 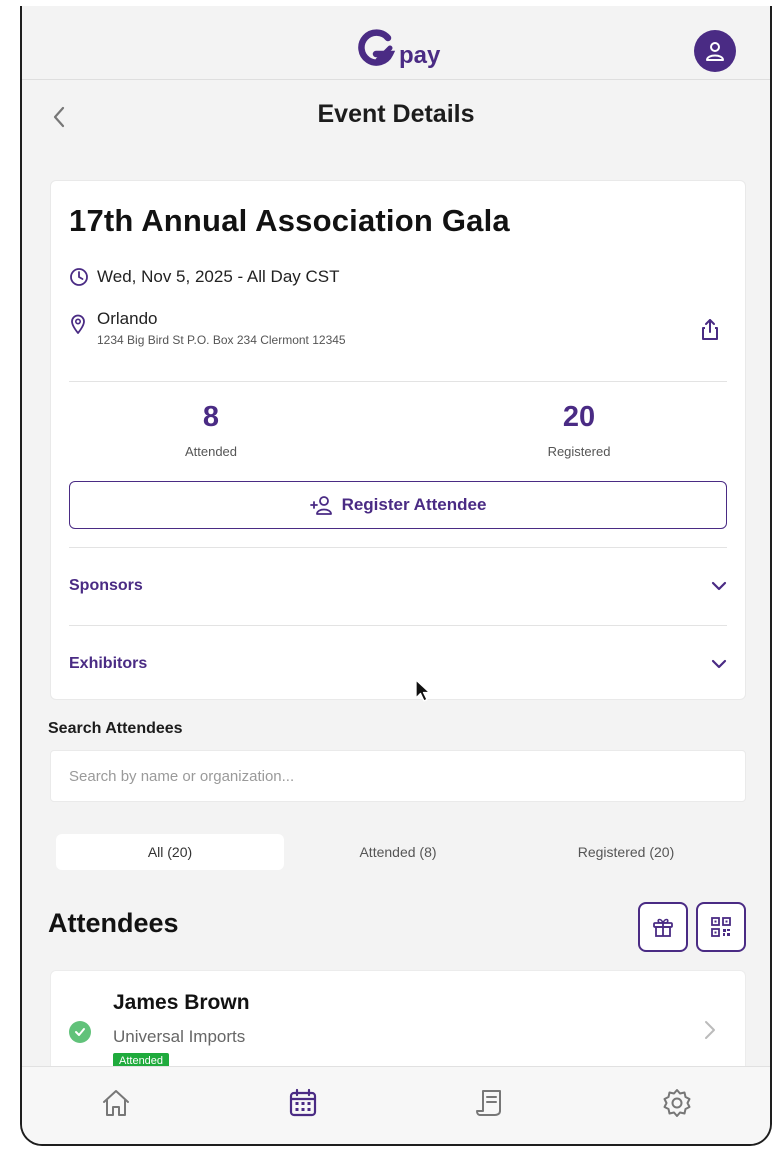 I want to click on attendee-filter-tabs: All (20) Attended (8) Registered (20), so click(x=398, y=852).